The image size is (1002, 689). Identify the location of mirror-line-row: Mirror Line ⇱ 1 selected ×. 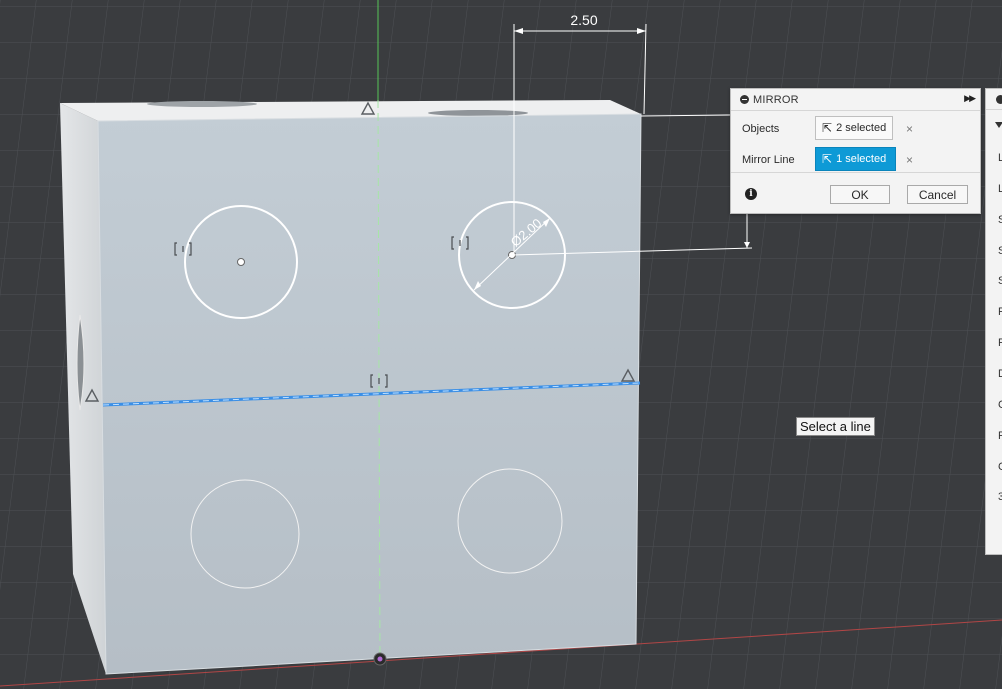
(855, 159).